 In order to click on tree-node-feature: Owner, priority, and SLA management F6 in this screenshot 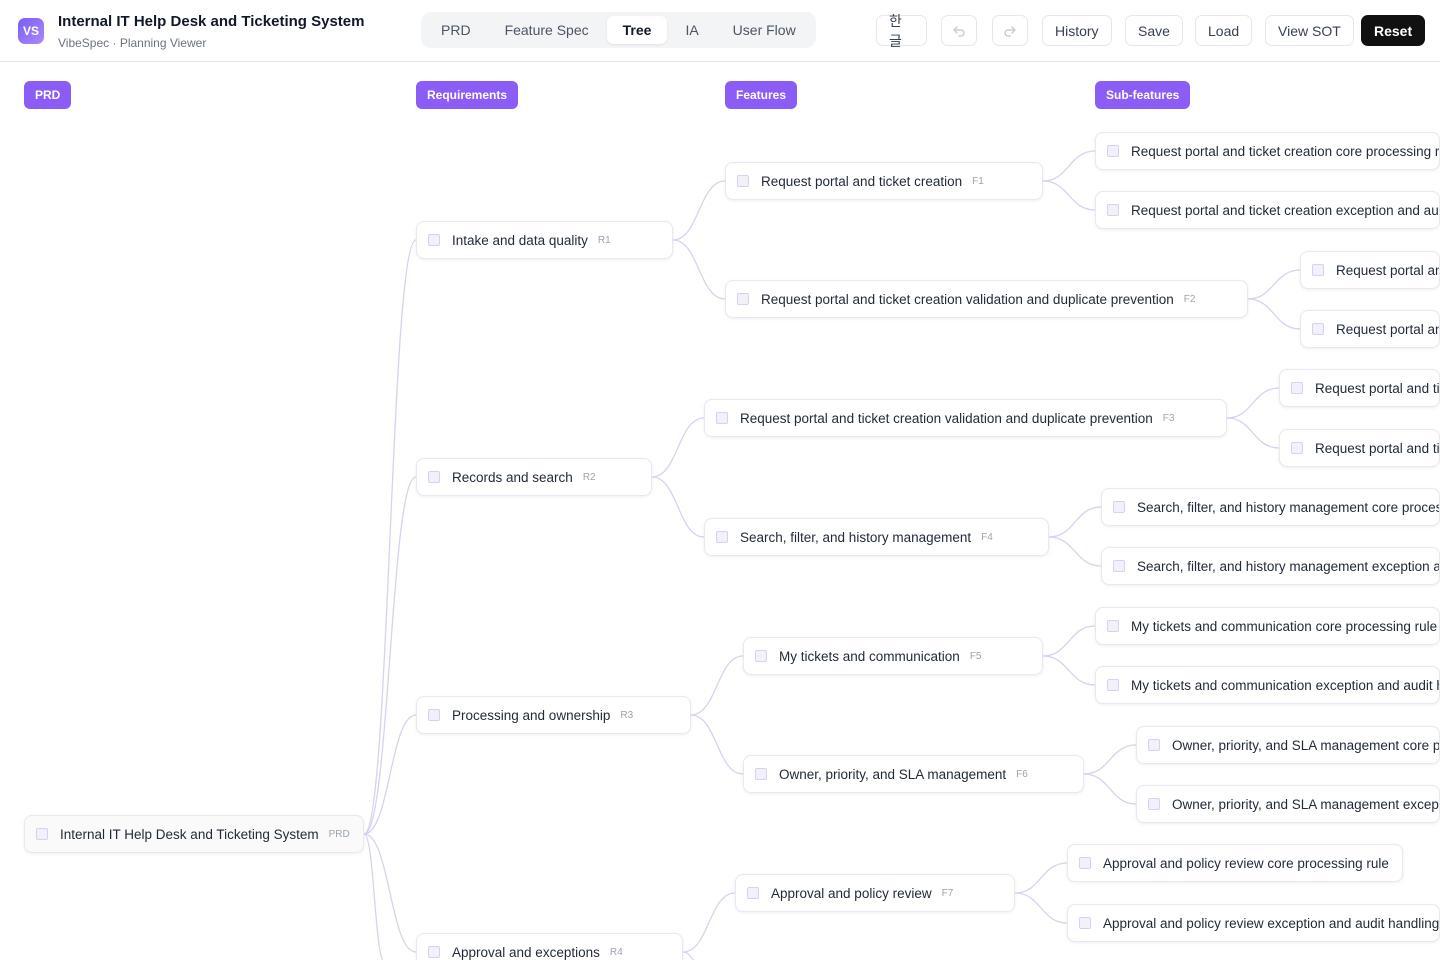, I will do `click(913, 774)`.